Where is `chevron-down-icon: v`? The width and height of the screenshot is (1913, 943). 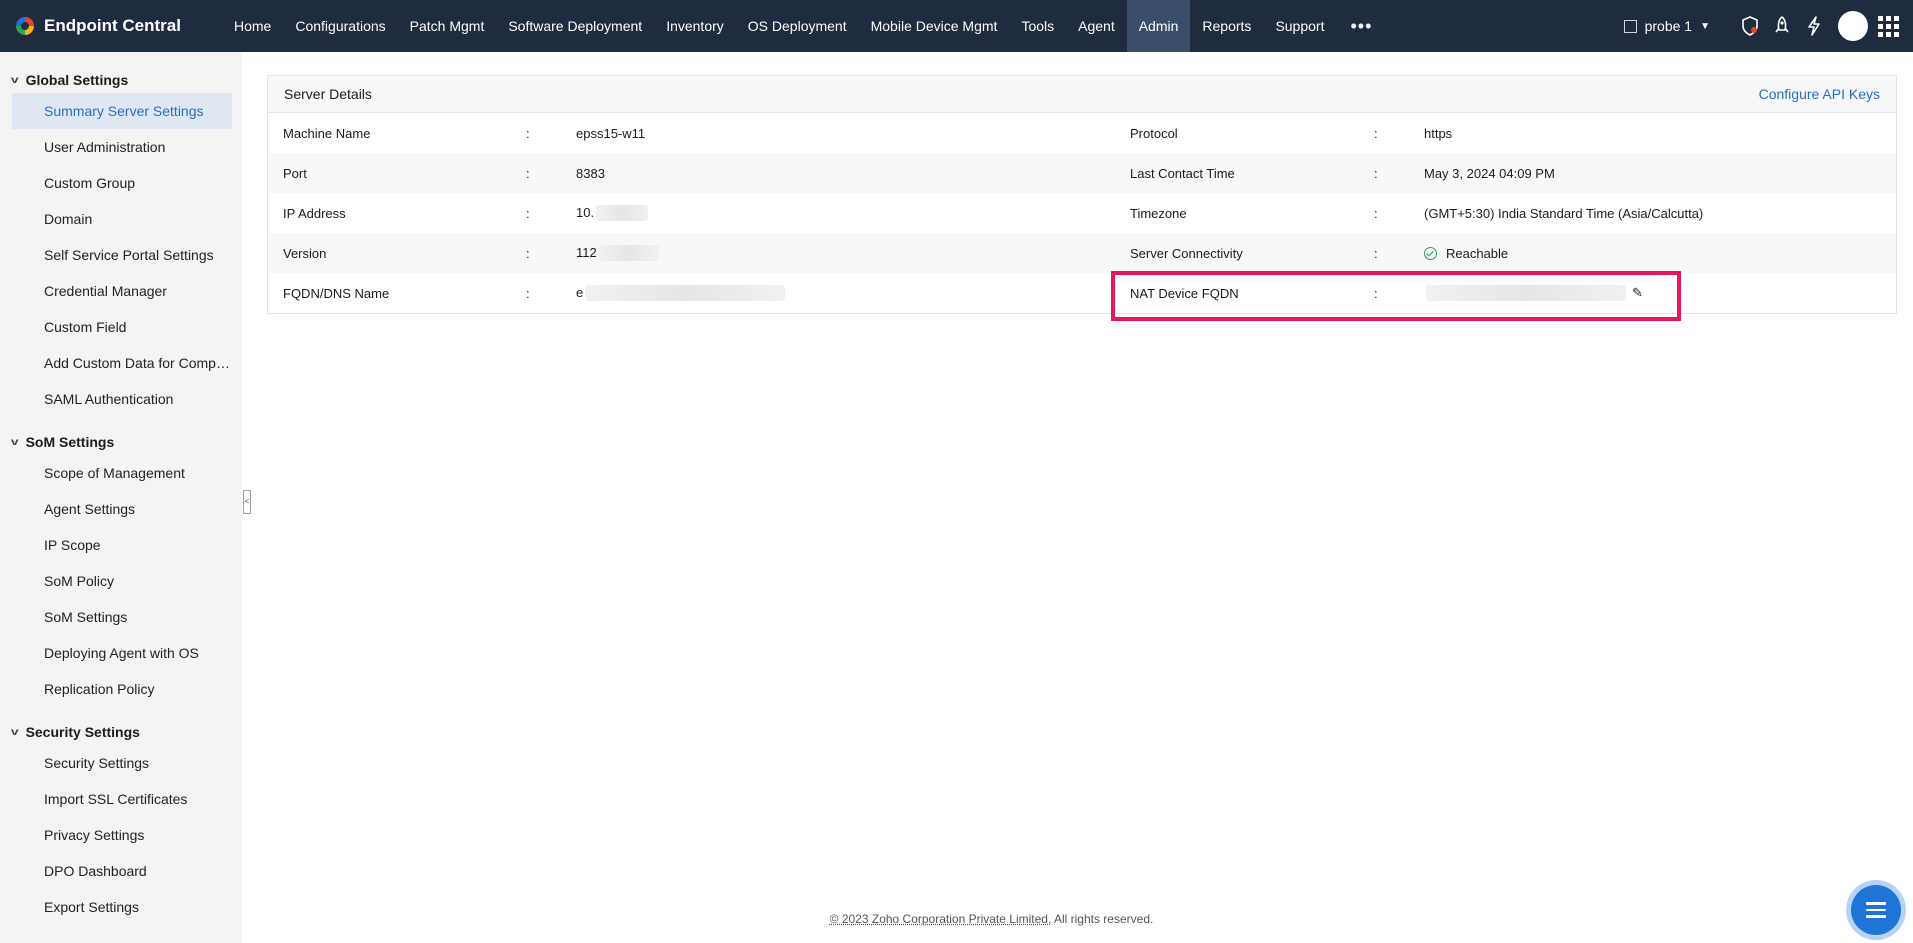
chevron-down-icon: v is located at coordinates (14, 732).